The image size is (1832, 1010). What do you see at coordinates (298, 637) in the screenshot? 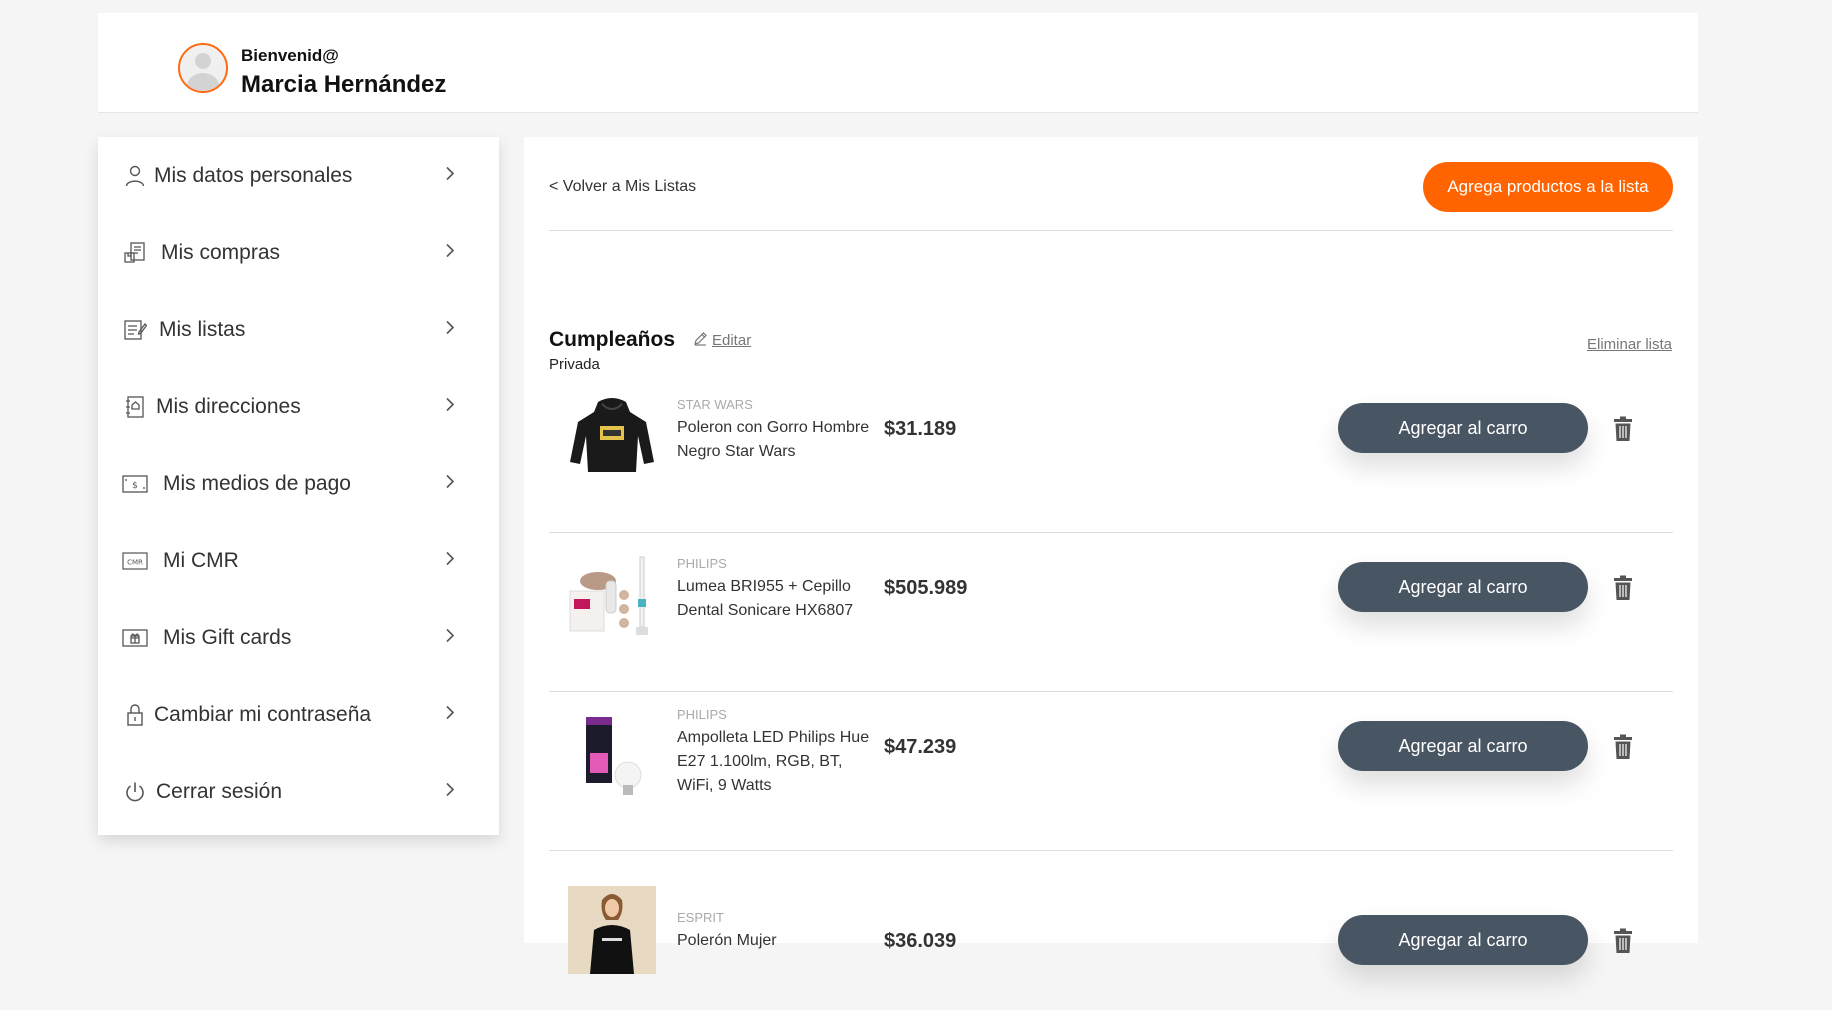
I see `sidebar-item-gift-cards: Mis Gift cards` at bounding box center [298, 637].